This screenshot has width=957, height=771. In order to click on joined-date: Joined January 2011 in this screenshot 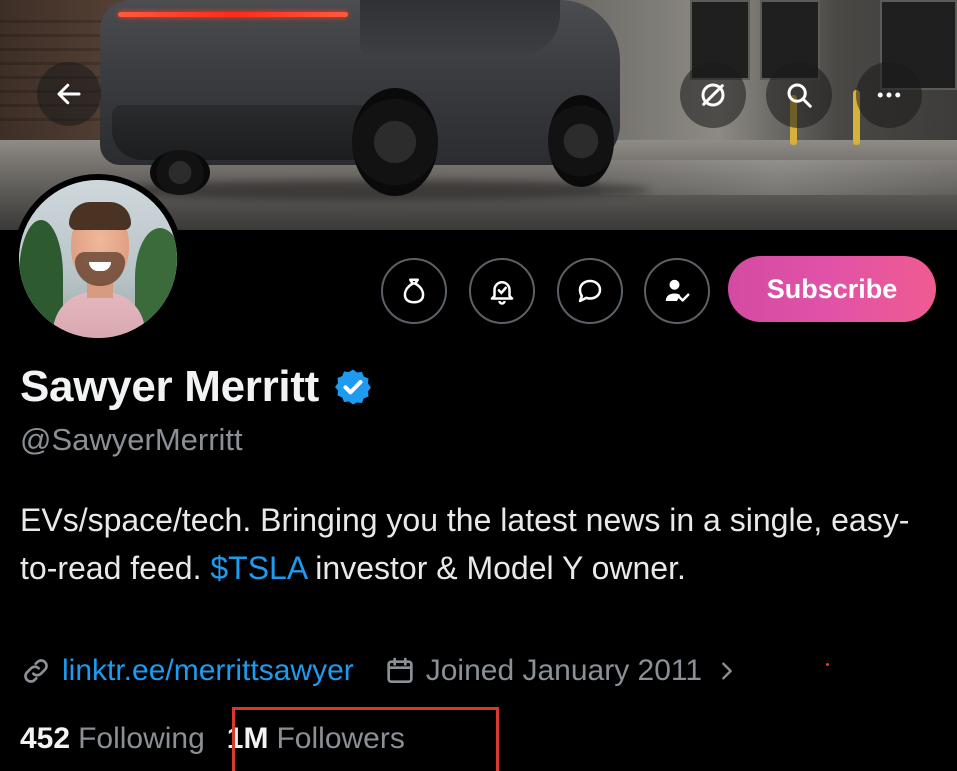, I will do `click(564, 670)`.